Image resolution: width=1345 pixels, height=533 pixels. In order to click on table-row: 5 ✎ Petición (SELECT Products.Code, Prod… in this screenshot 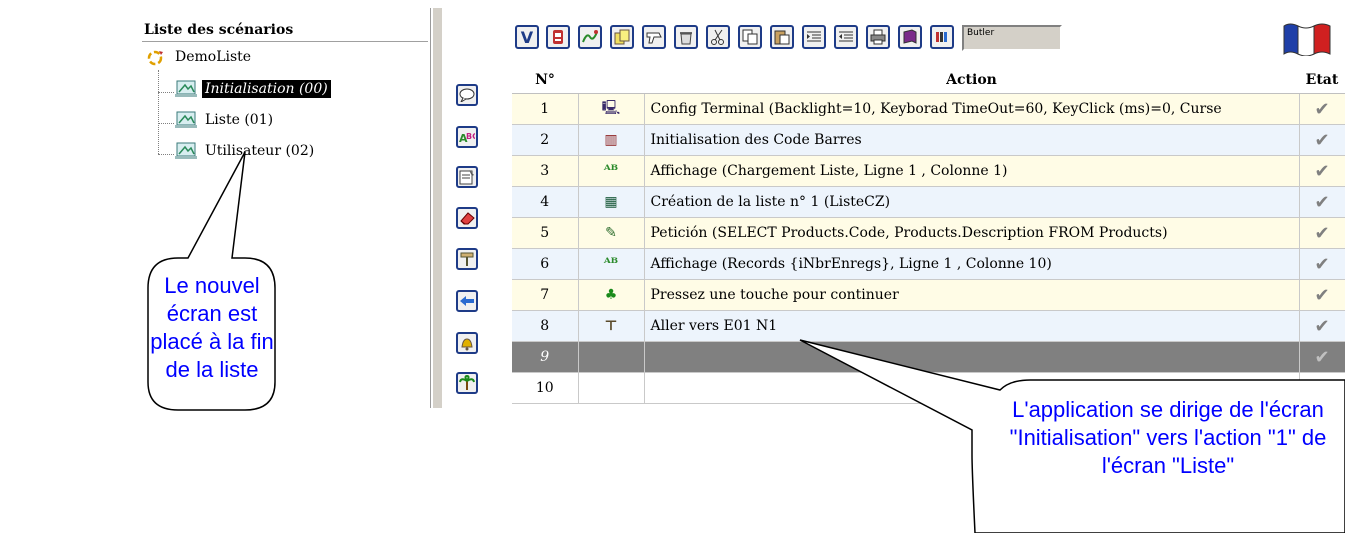, I will do `click(928, 233)`.